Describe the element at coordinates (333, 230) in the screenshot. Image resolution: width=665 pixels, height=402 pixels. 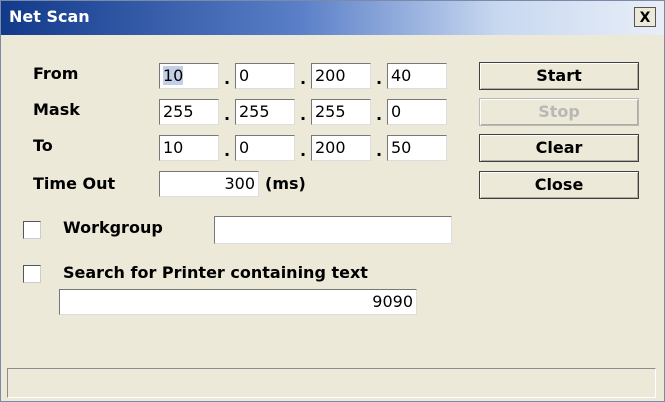
I see `workgroup-input` at that location.